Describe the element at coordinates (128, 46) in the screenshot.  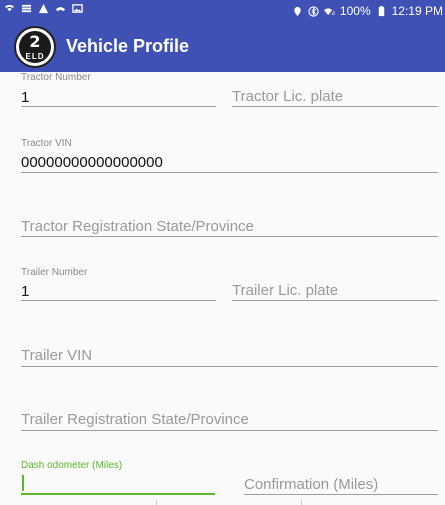
I see `page-title: Vehicle Profile` at that location.